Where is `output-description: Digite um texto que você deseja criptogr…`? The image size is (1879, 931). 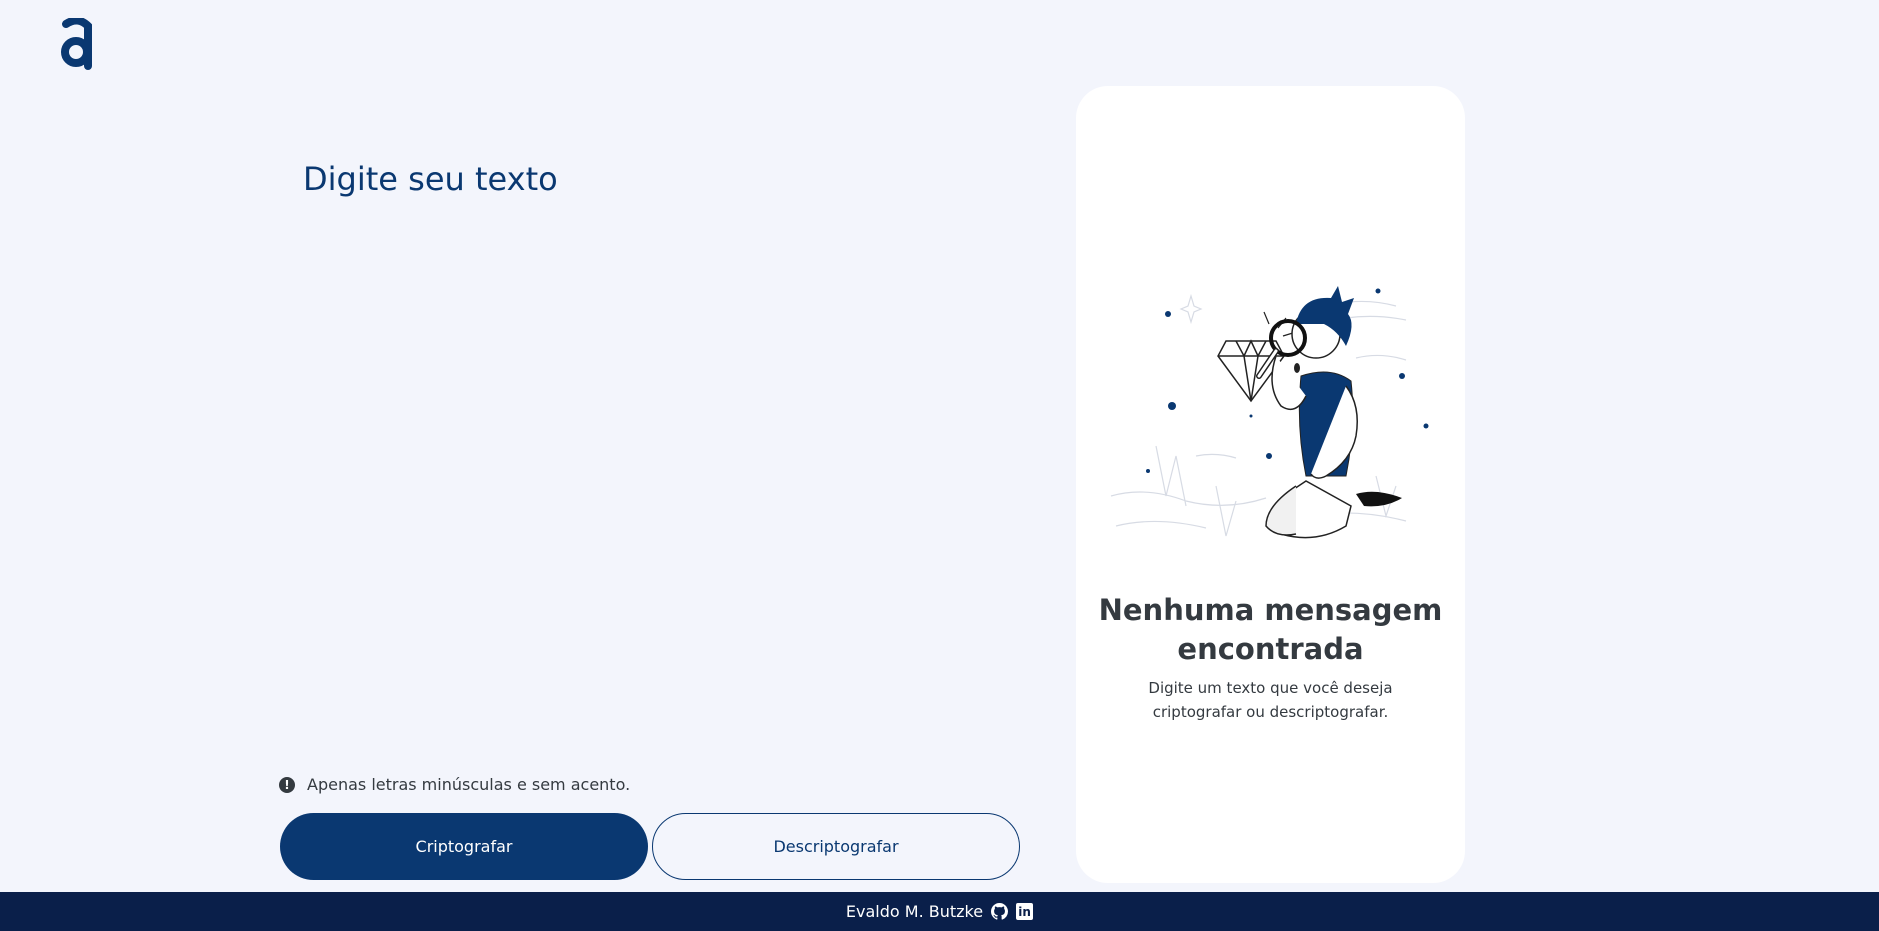 output-description: Digite um texto que você deseja criptogr… is located at coordinates (1270, 700).